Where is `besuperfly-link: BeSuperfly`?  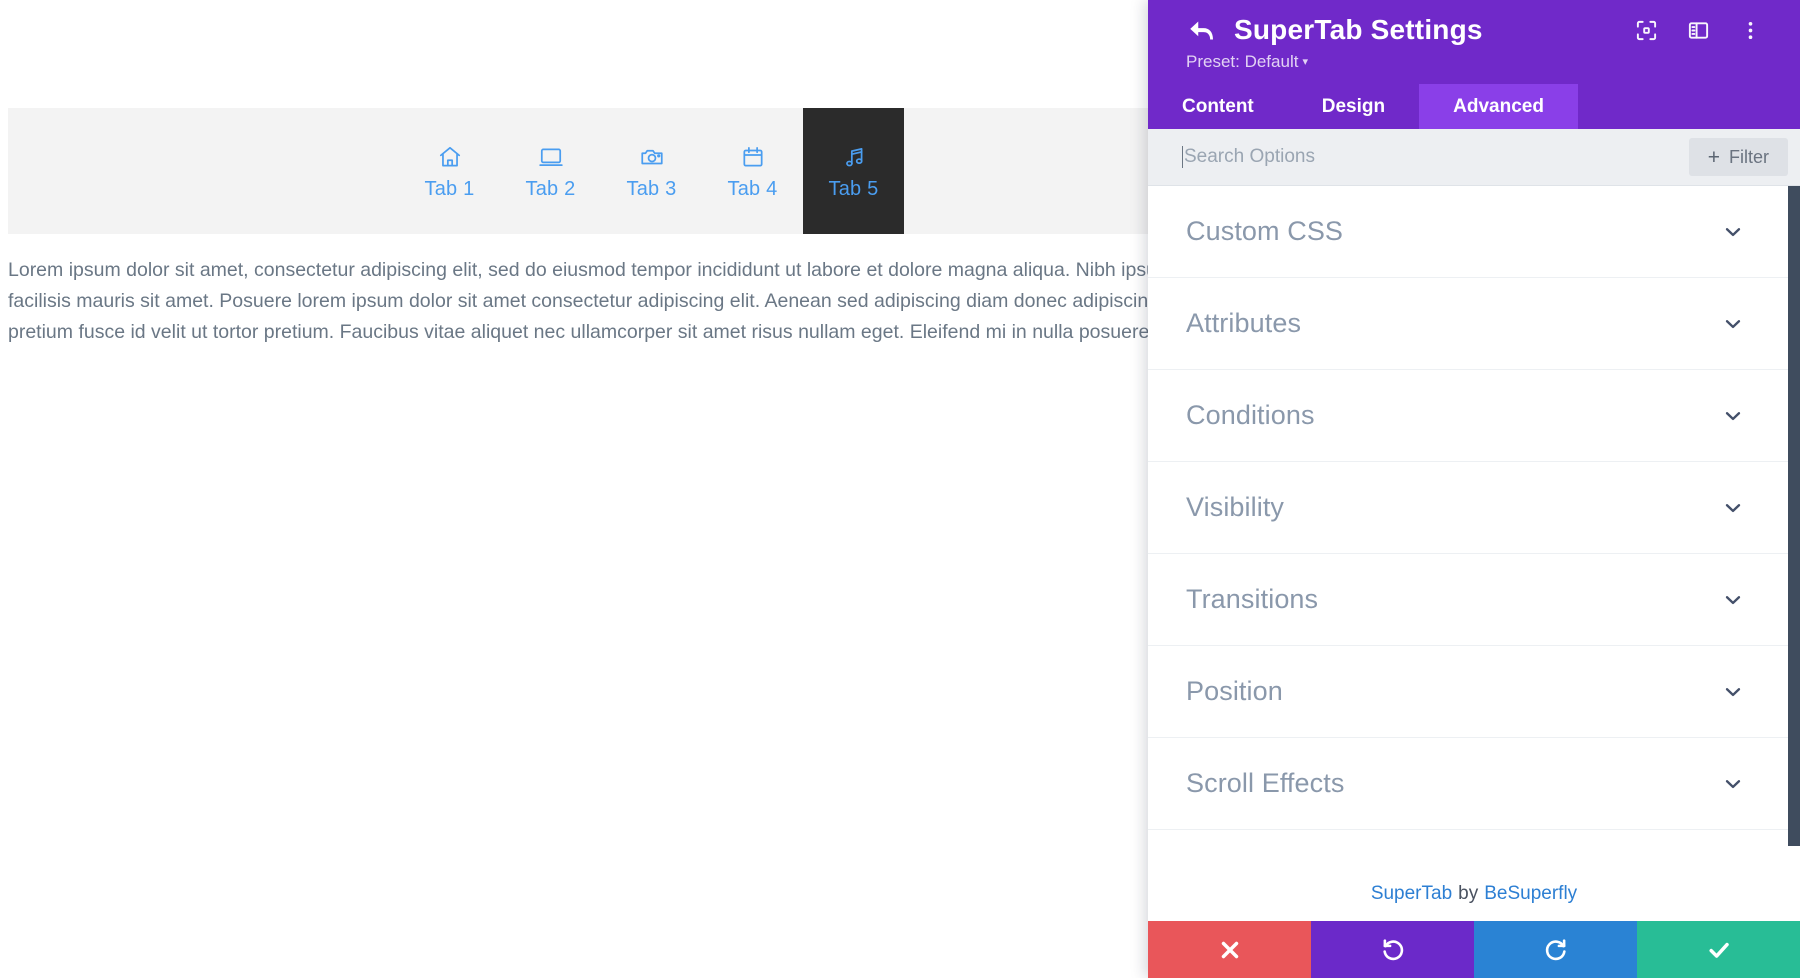
besuperfly-link: BeSuperfly is located at coordinates (1530, 894).